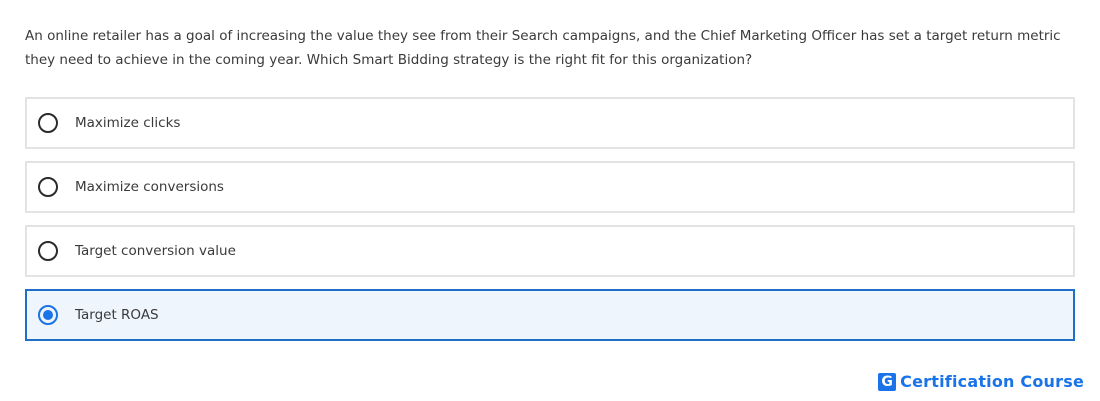 Image resolution: width=1100 pixels, height=401 pixels. I want to click on option-label: Target ROAS, so click(117, 315).